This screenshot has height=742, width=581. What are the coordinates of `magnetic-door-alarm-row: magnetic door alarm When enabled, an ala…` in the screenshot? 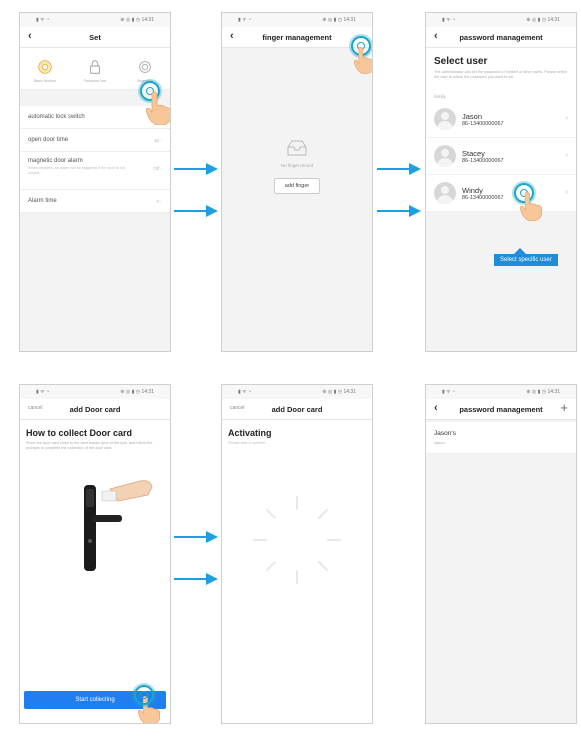 It's located at (95, 171).